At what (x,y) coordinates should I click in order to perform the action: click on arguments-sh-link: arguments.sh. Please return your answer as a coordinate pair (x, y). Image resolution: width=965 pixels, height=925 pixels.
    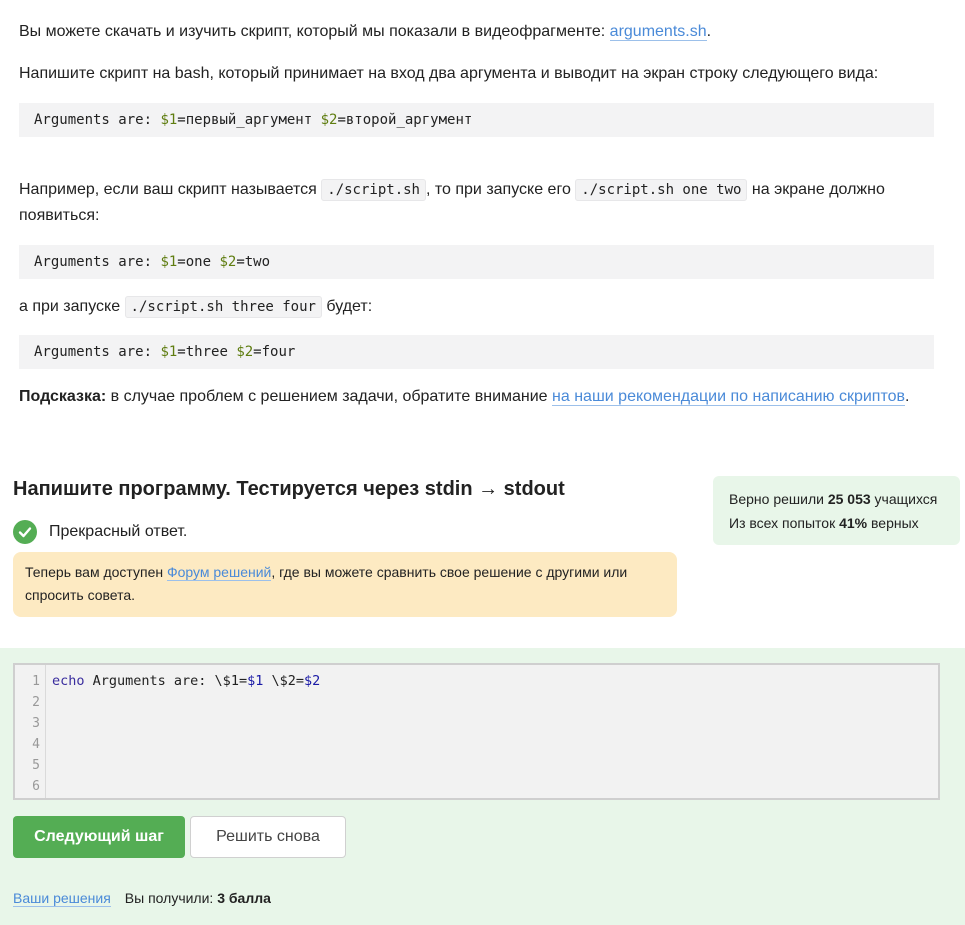
    Looking at the image, I should click on (658, 32).